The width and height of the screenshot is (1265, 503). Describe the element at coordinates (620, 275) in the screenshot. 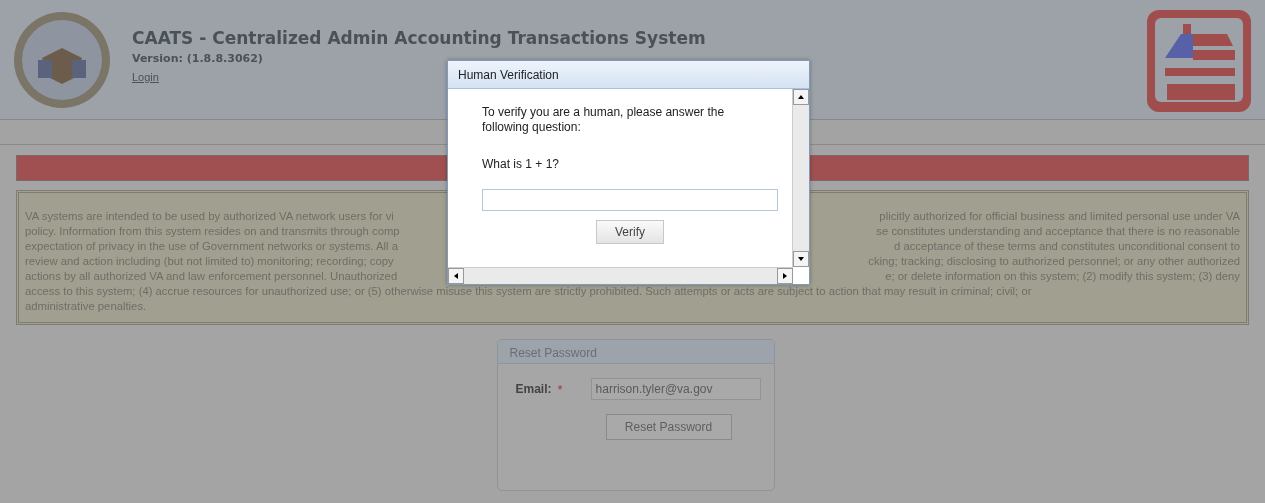

I see `horizontal-scrollbar` at that location.